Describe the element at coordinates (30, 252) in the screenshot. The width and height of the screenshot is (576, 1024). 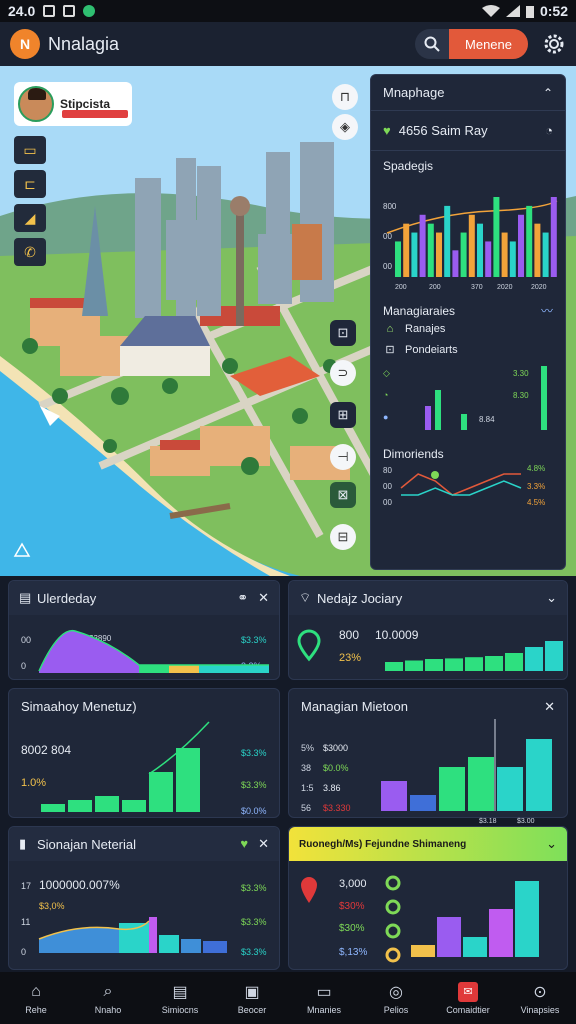
I see `call-tool-button: ✆` at that location.